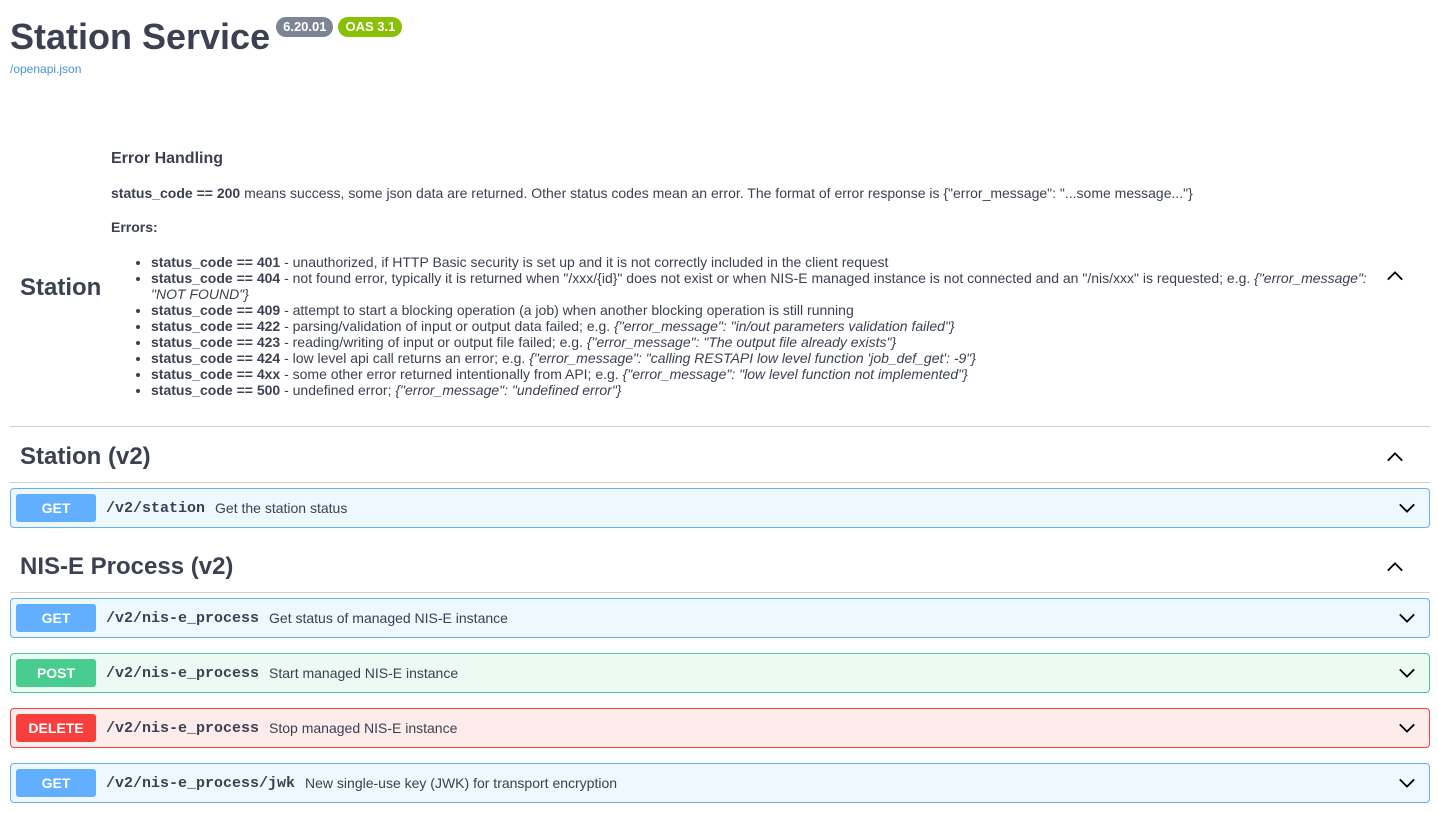 The width and height of the screenshot is (1438, 813). I want to click on tag-header-station-v2: Station (v2), so click(720, 457).